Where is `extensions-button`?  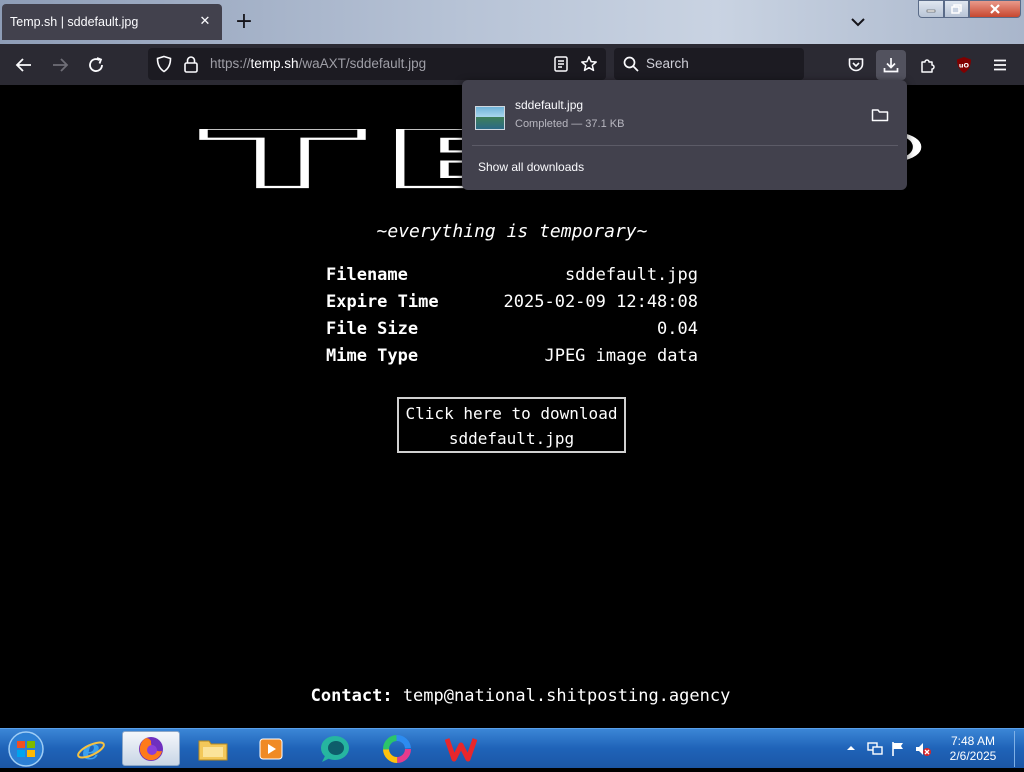
extensions-button is located at coordinates (928, 65).